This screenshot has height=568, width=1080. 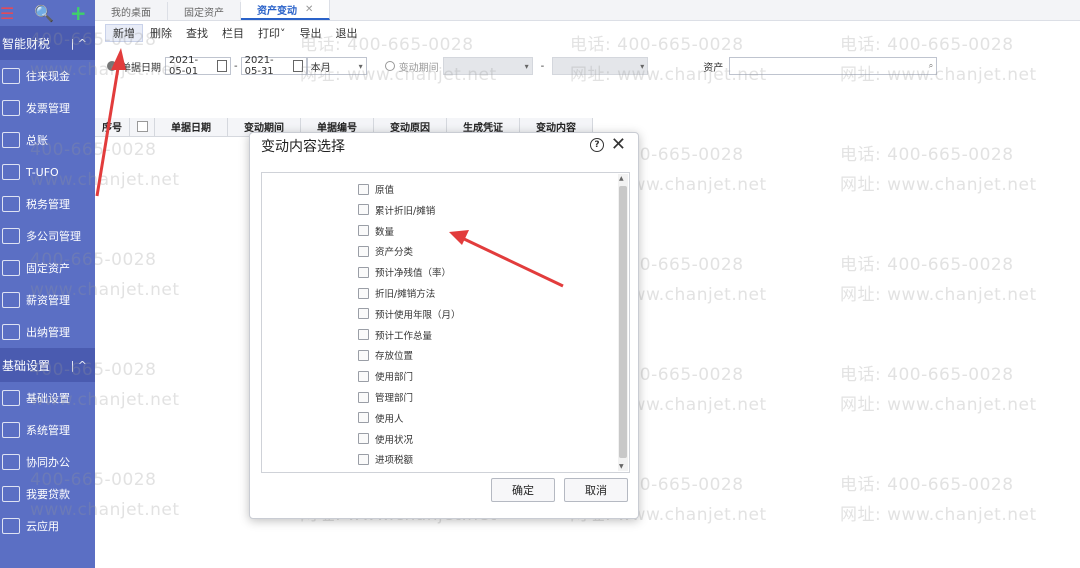 I want to click on ok-button: 确定, so click(x=523, y=490).